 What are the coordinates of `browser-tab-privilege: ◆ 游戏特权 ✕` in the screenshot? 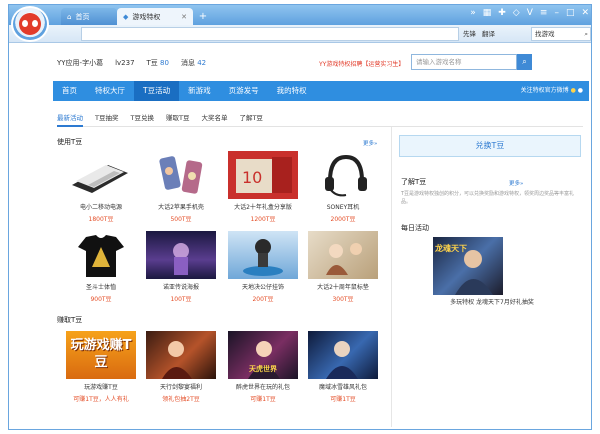 It's located at (155, 16).